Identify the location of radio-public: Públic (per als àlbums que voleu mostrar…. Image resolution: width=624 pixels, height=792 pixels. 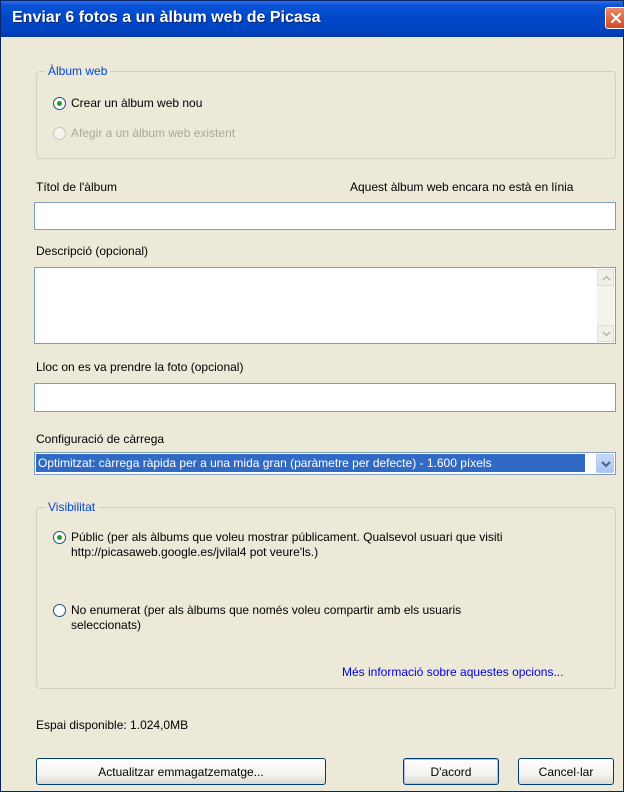
(278, 545).